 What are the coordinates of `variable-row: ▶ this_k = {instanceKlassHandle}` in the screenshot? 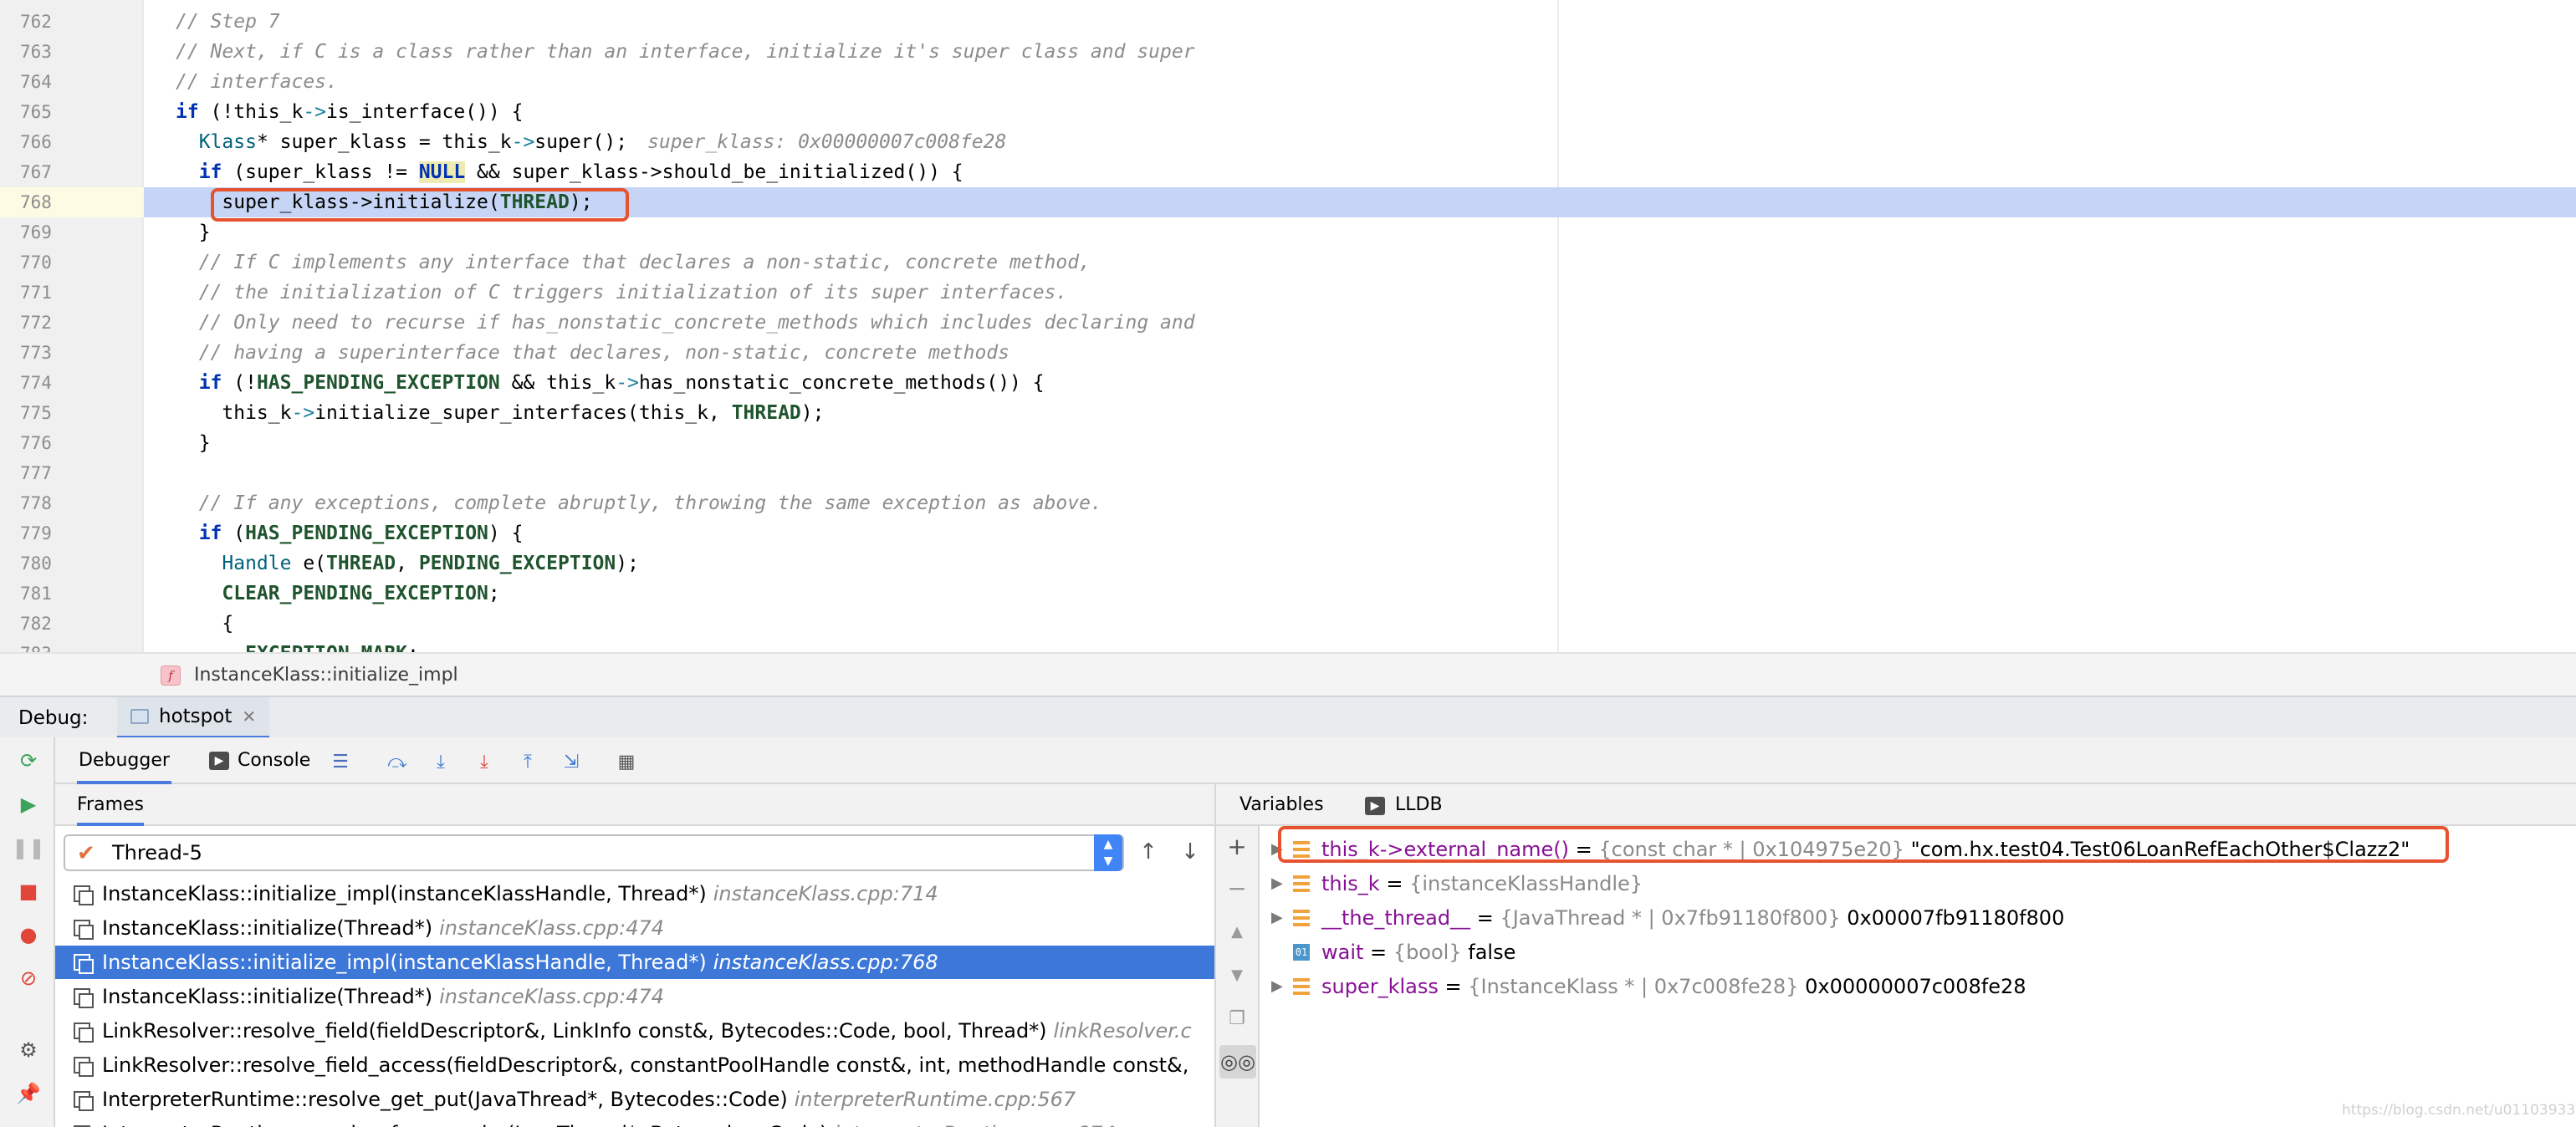 It's located at (1918, 883).